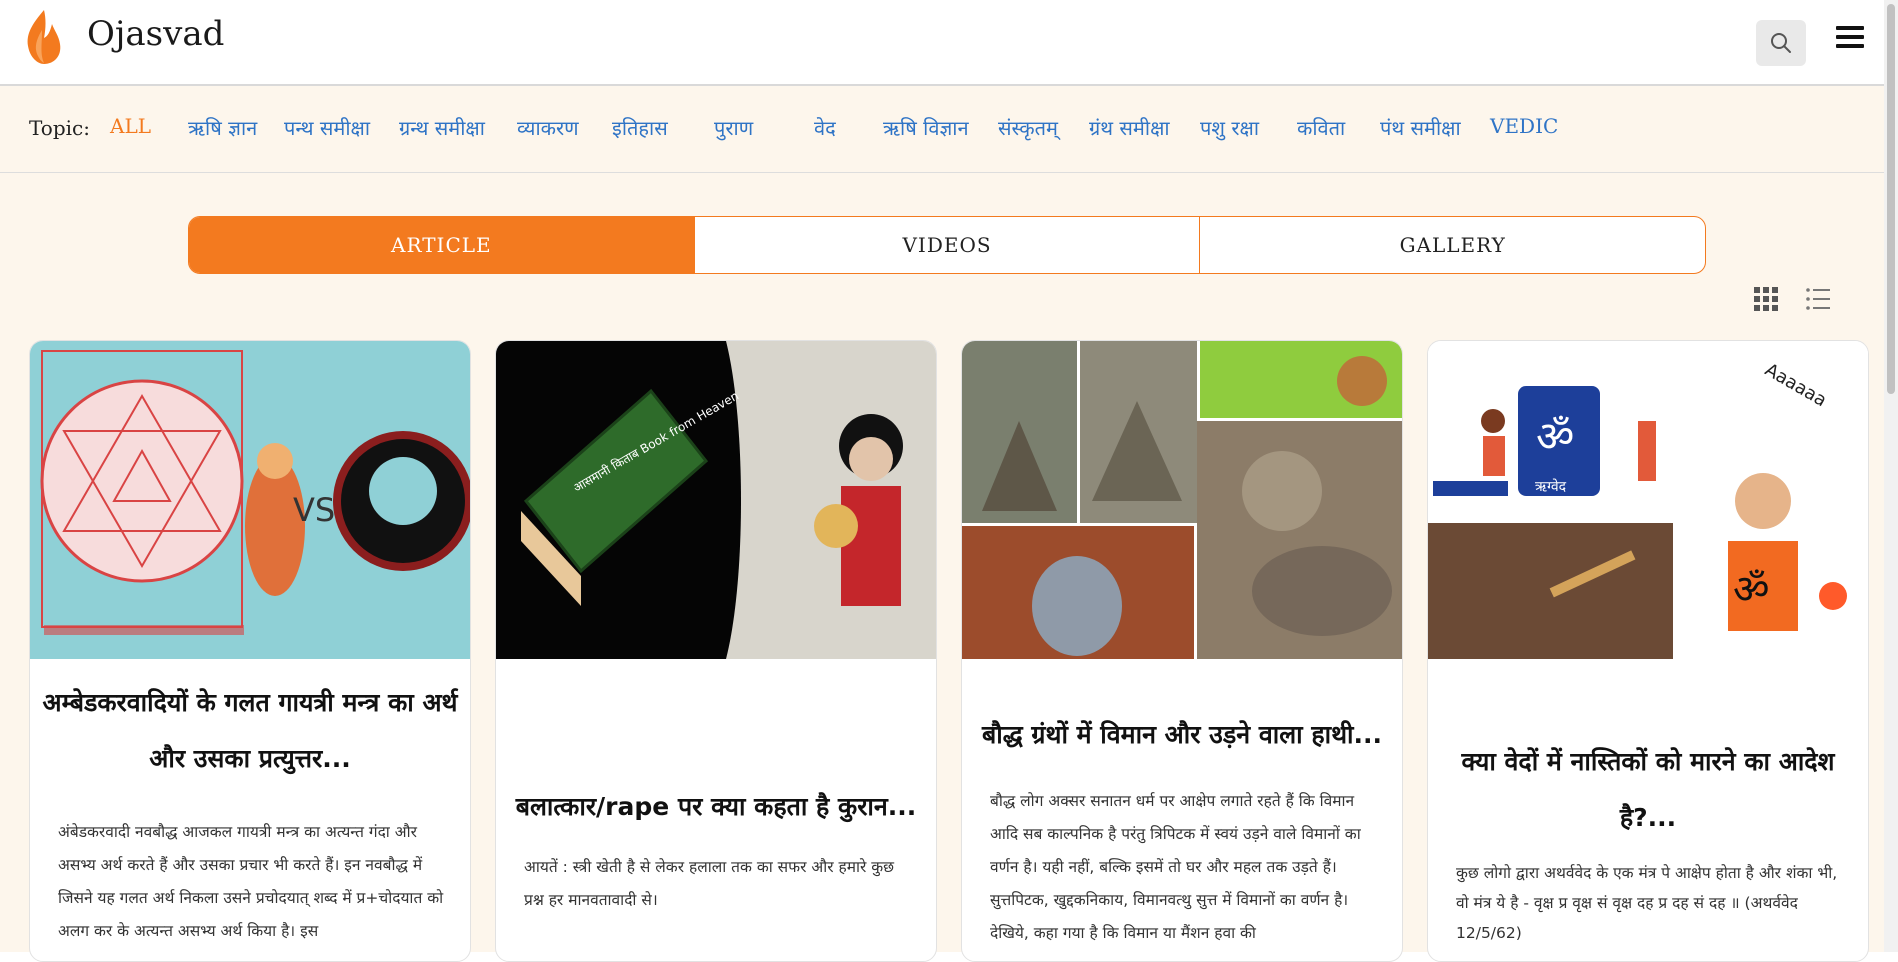  Describe the element at coordinates (1129, 127) in the screenshot. I see `topic-granth-samiksha-2: ग्रंथ समीक्षा` at that location.